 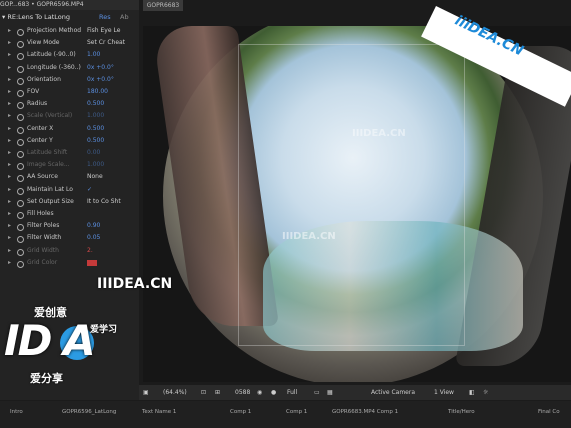 What do you see at coordinates (365, 412) in the screenshot?
I see `timeline-tab: GOPR6683.MP4 Comp 1` at bounding box center [365, 412].